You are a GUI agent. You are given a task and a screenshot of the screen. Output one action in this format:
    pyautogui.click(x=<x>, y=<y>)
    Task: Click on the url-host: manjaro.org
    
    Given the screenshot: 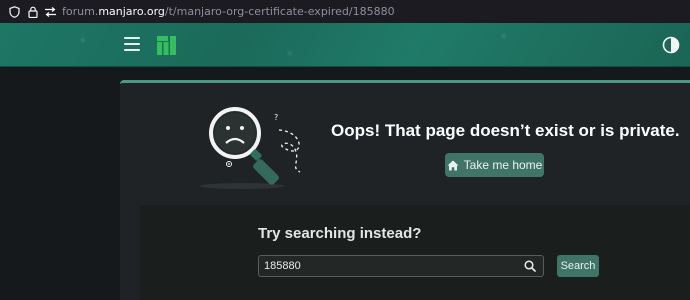 What is the action you would take?
    pyautogui.click(x=131, y=11)
    